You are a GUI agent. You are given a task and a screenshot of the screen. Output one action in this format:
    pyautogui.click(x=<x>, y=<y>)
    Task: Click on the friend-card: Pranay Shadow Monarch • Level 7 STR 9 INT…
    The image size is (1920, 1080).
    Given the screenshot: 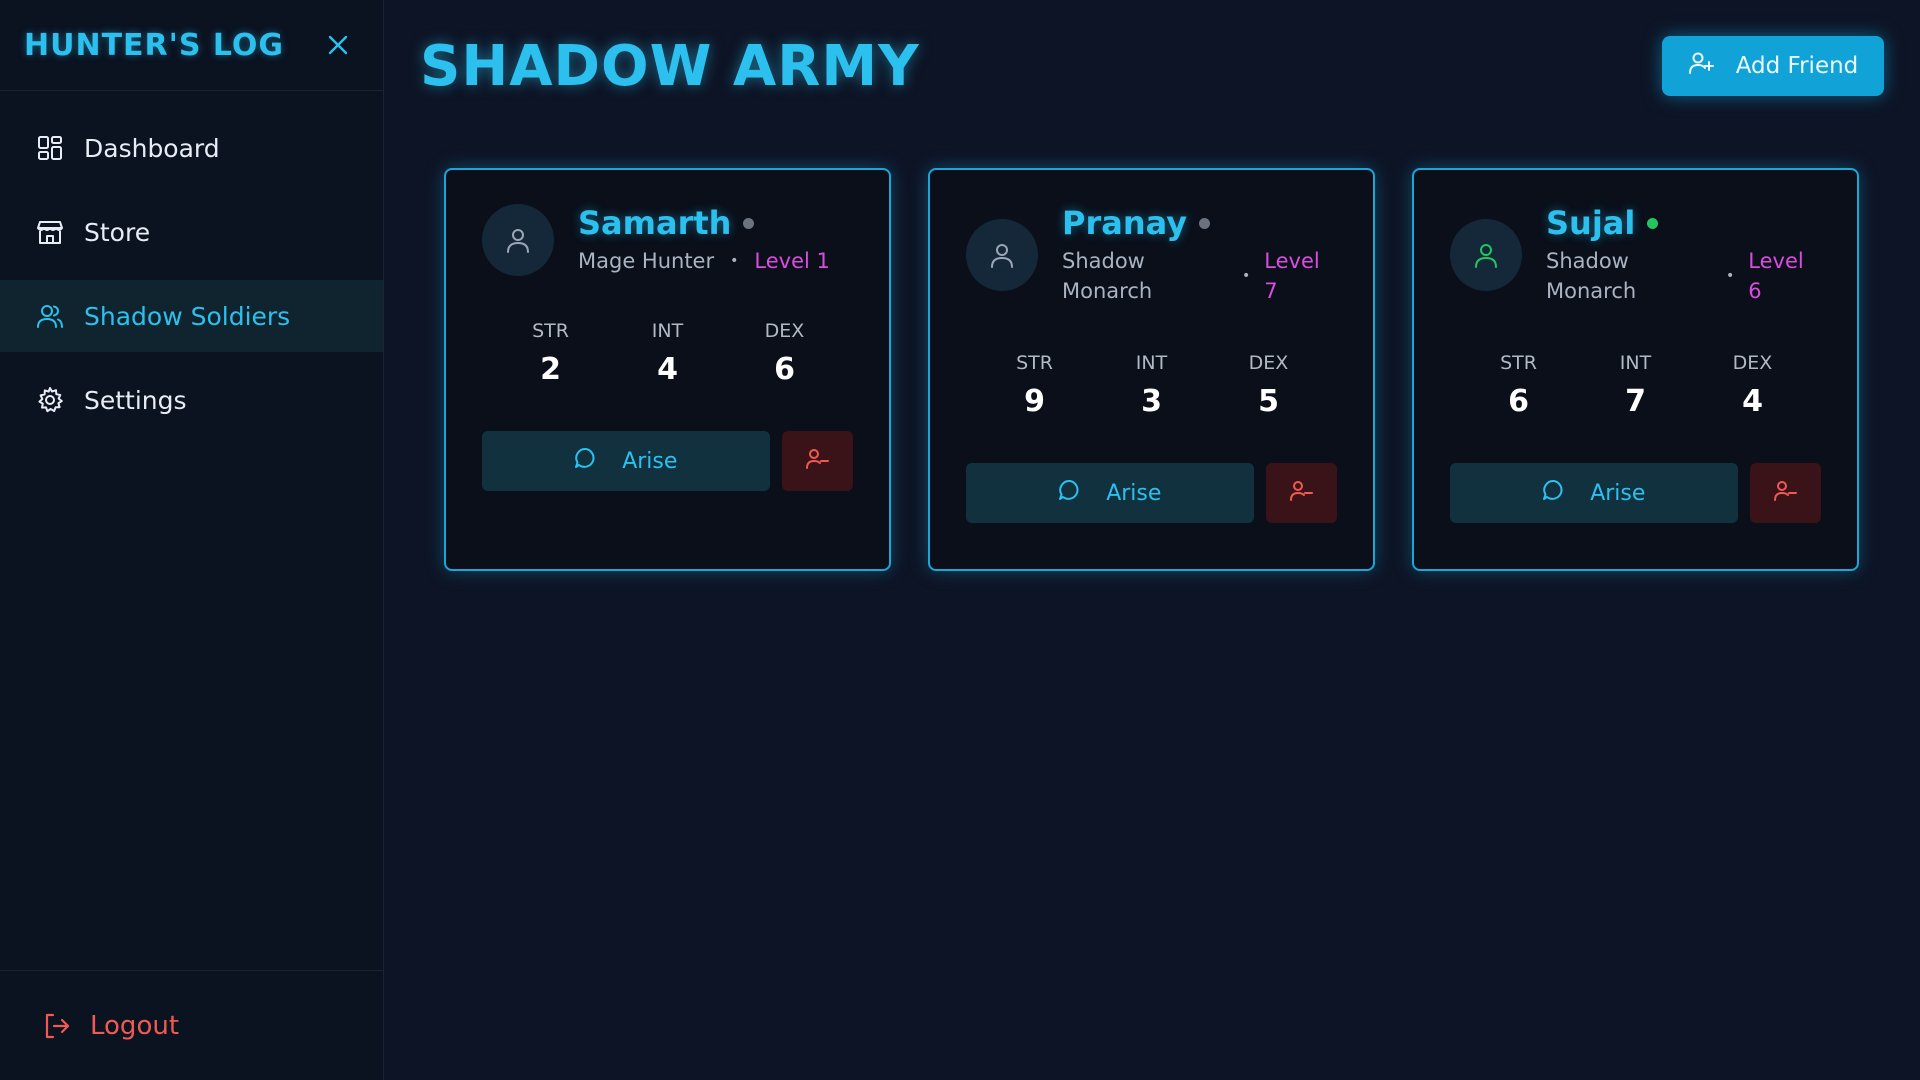 What is the action you would take?
    pyautogui.click(x=1151, y=369)
    